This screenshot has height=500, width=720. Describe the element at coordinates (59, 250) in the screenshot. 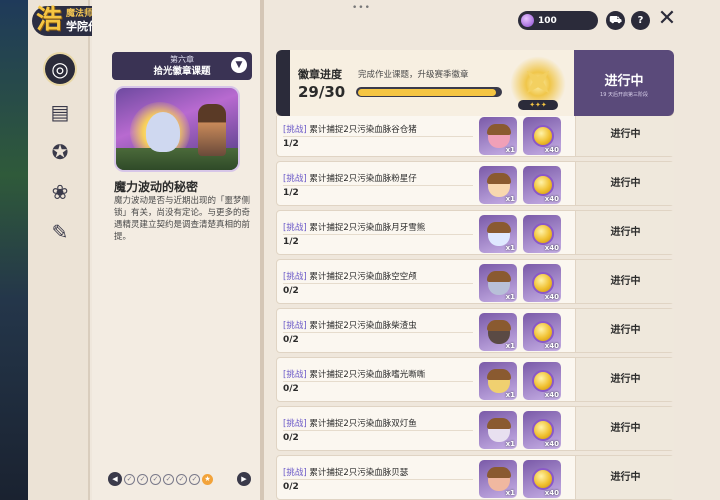

I see `side-nav: ◎ ▤ ✪ ❀ ✎` at that location.